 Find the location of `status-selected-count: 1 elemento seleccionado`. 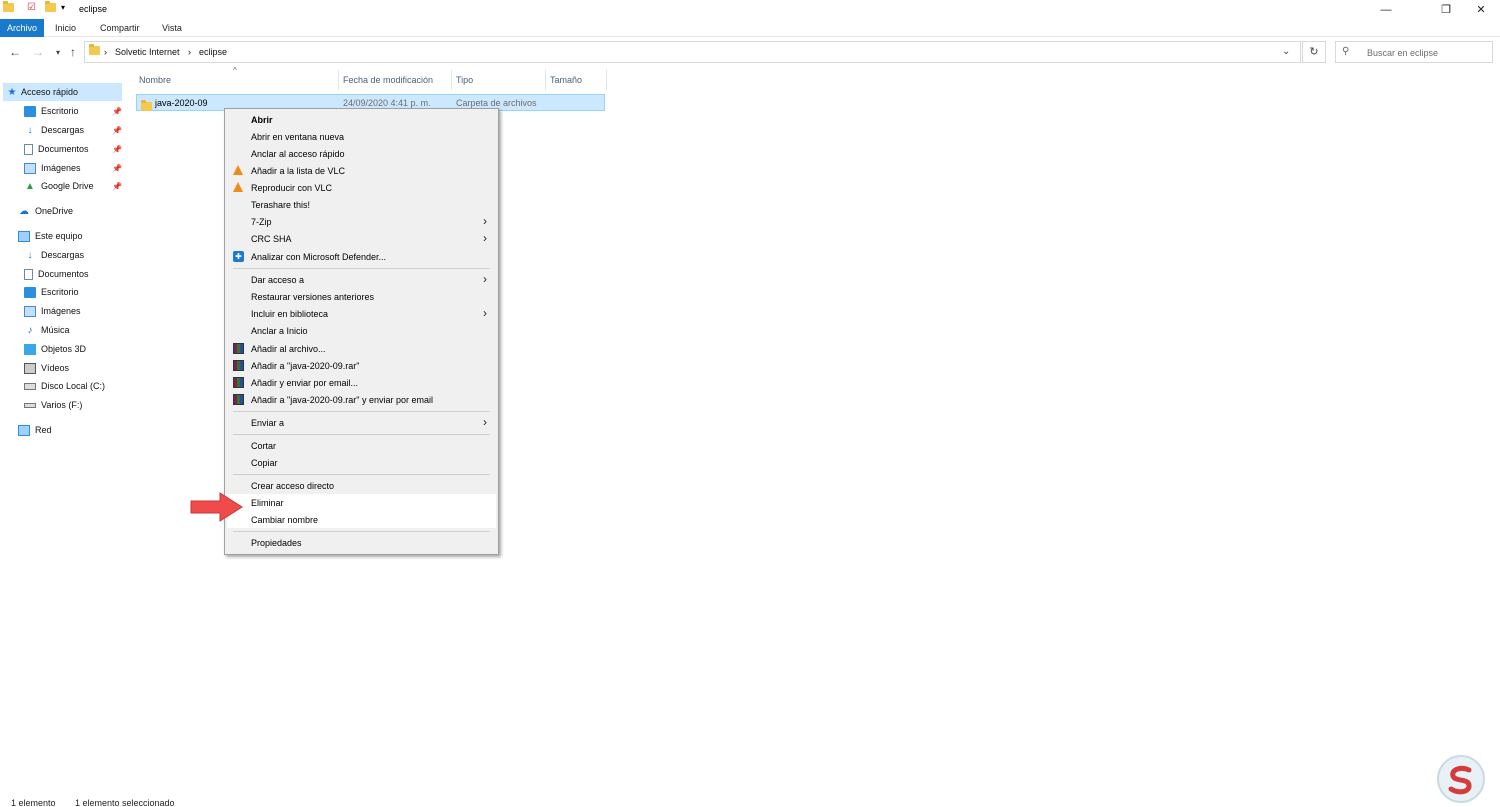

status-selected-count: 1 elemento seleccionado is located at coordinates (125, 802).